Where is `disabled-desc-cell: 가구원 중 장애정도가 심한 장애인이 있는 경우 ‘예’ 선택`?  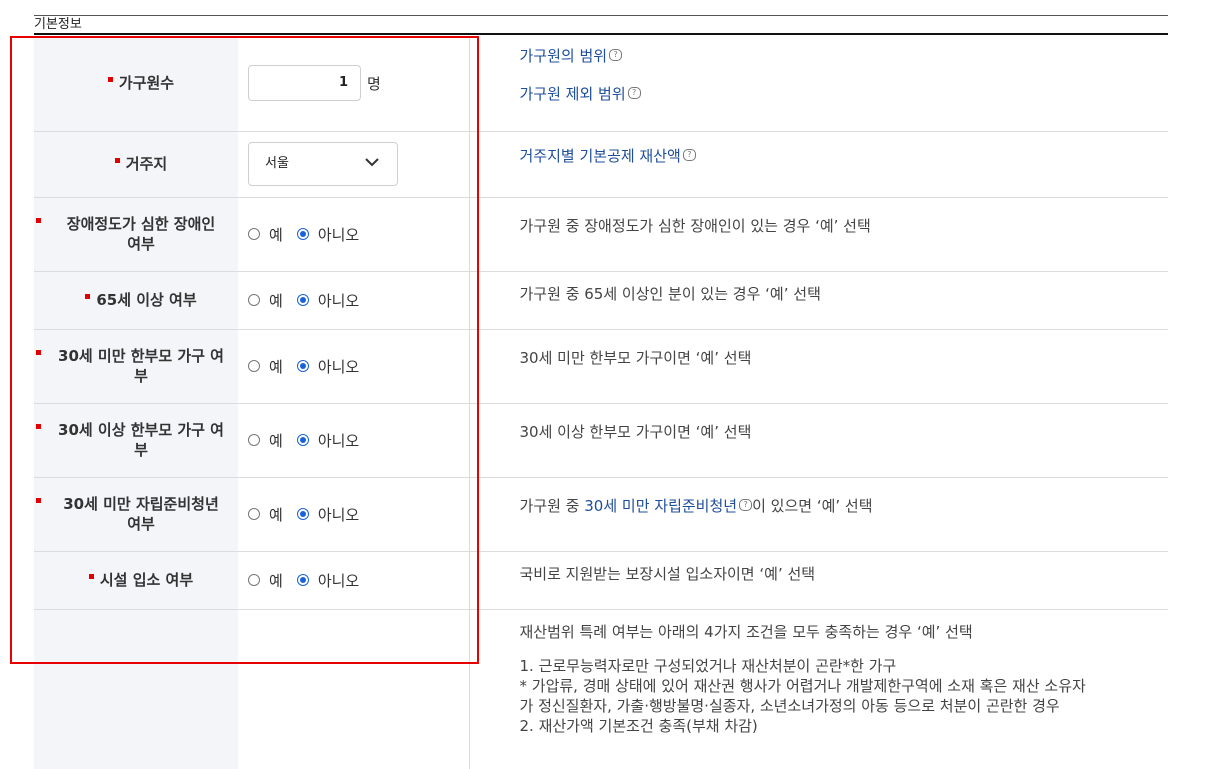
disabled-desc-cell: 가구원 중 장애정도가 심한 장애인이 있는 경우 ‘예’ 선택 is located at coordinates (818, 234).